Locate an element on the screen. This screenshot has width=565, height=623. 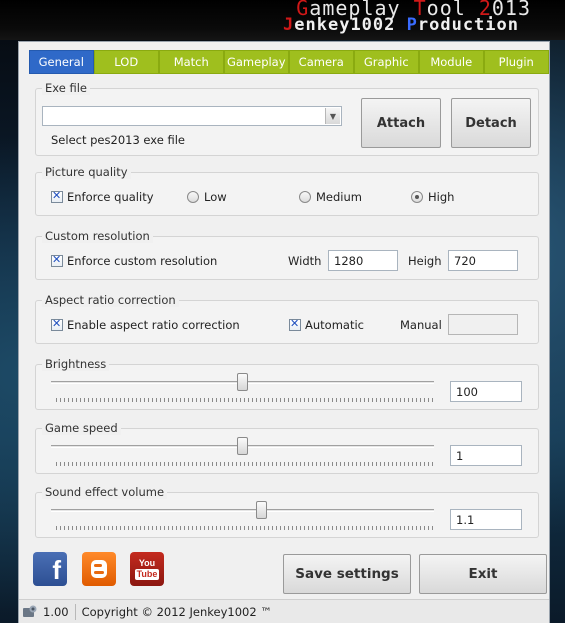
tab-camera: Camera is located at coordinates (321, 62).